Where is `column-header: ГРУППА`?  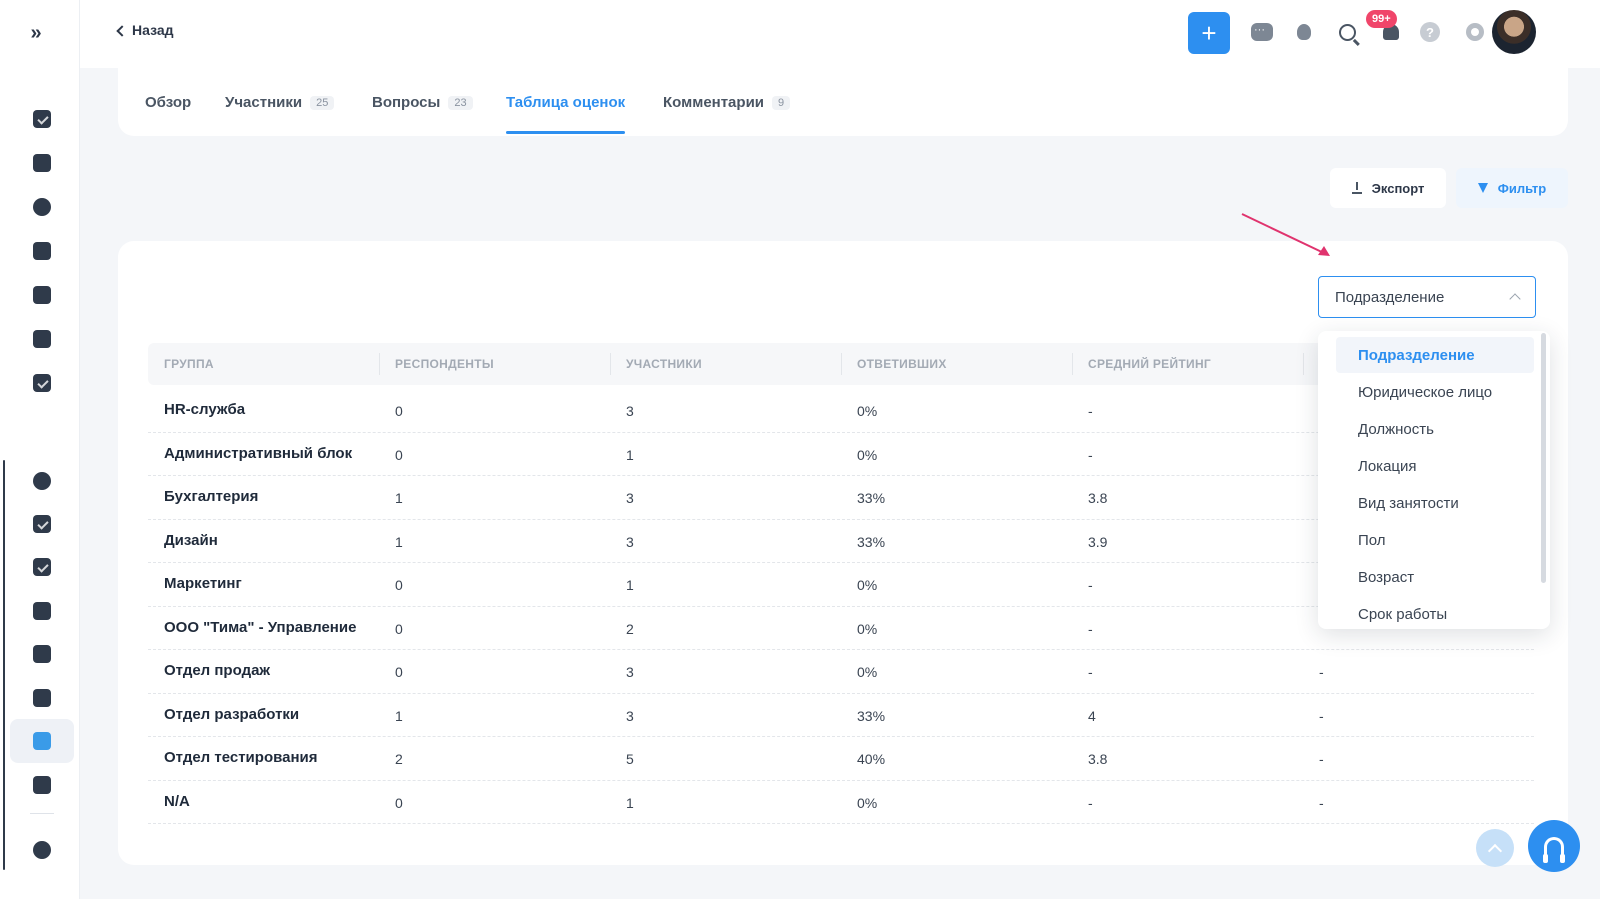 column-header: ГРУППА is located at coordinates (189, 364).